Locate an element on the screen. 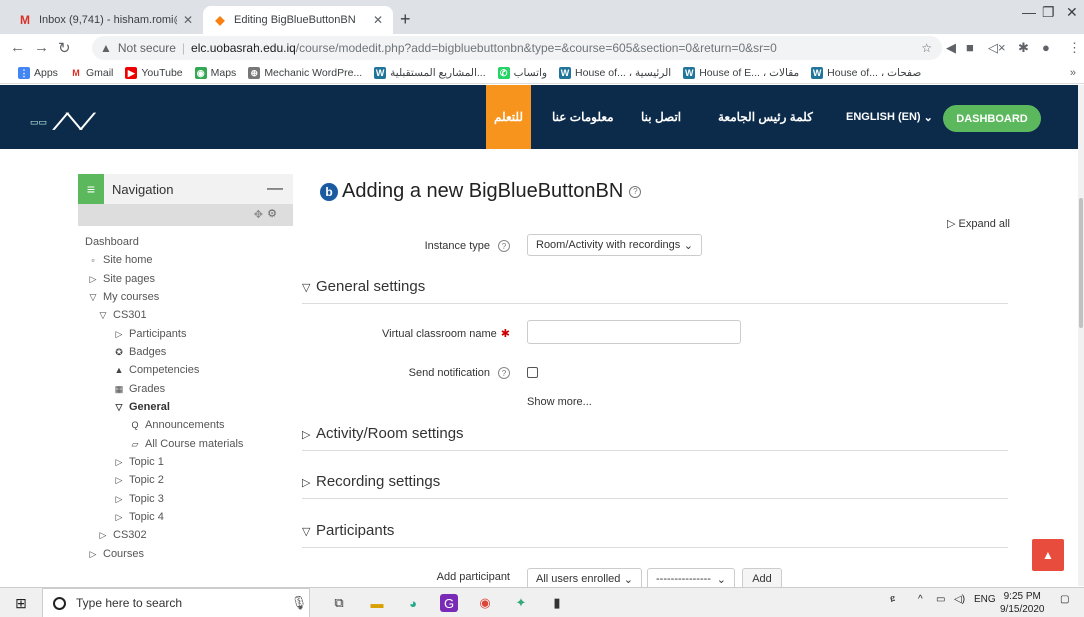  tree-item-topic-2: ▷ Topic 2 is located at coordinates (138, 480).